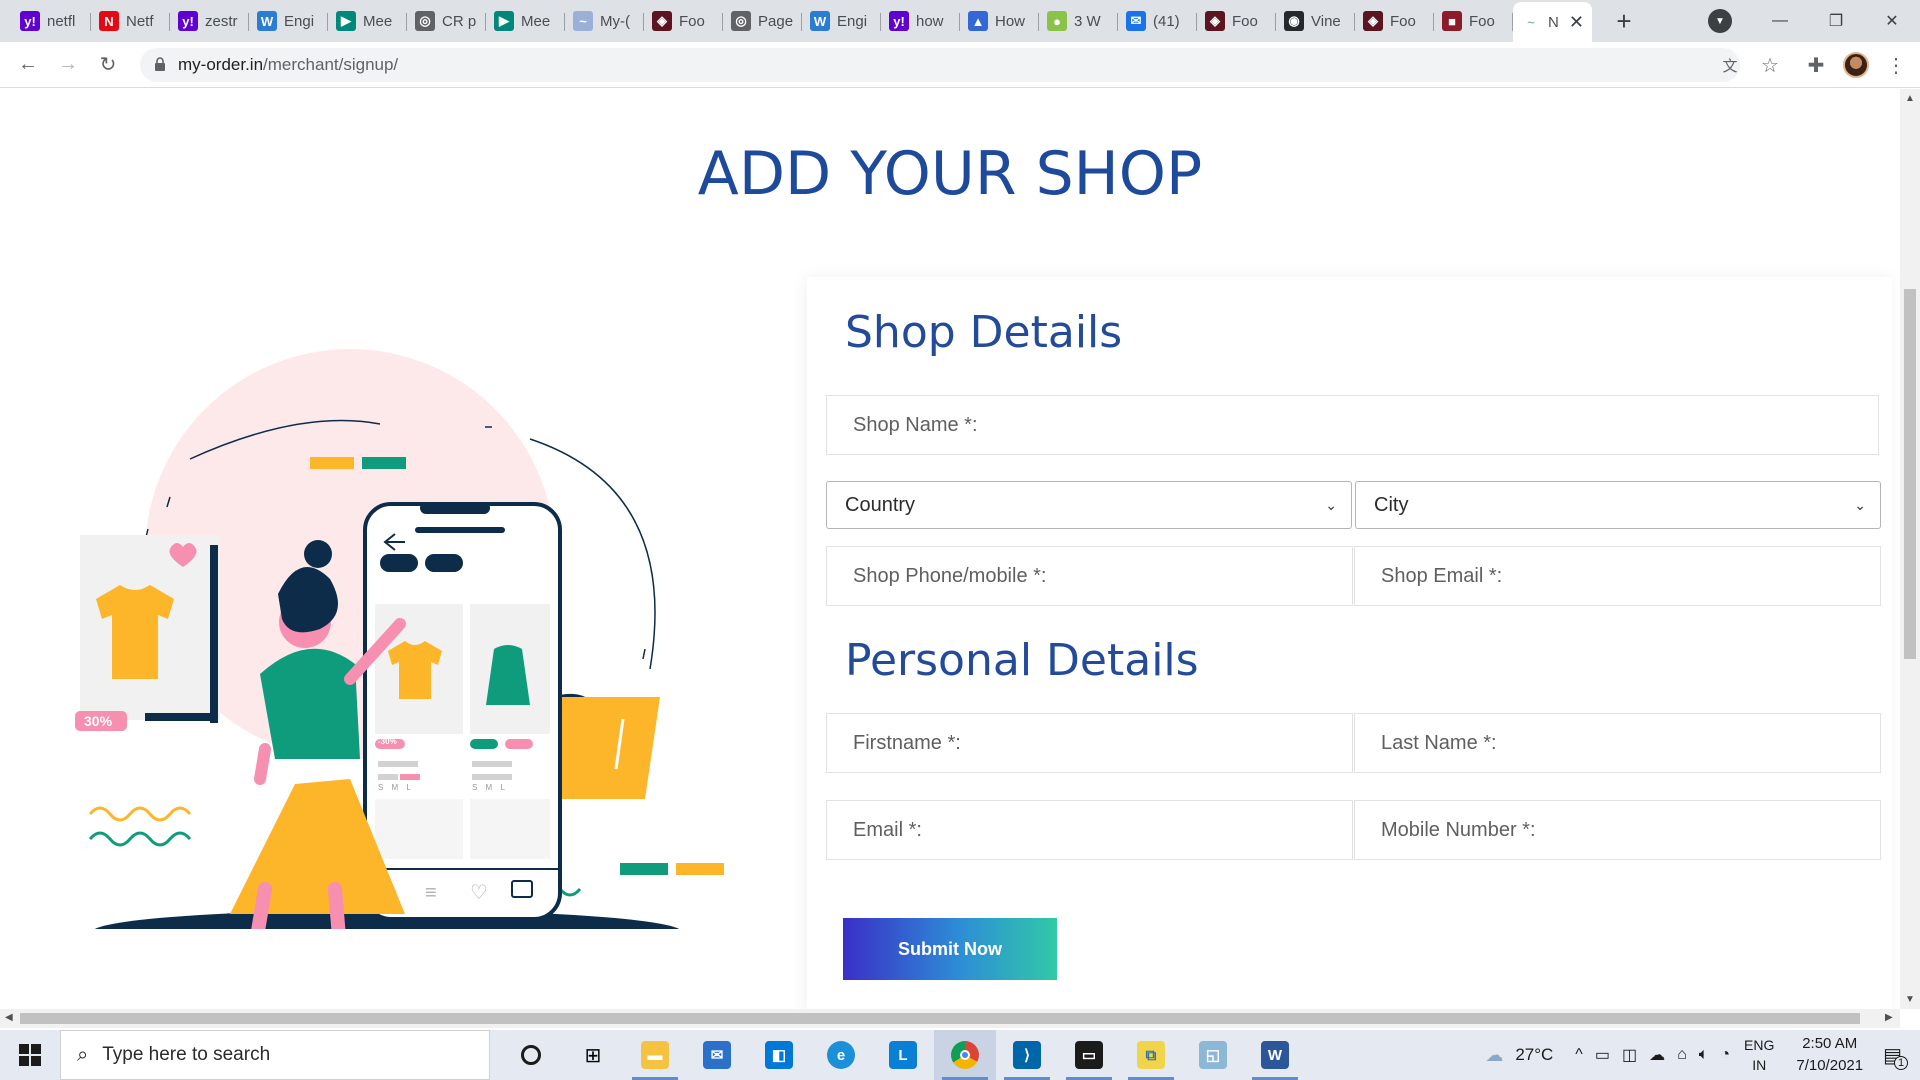  I want to click on word-icon: W, so click(1275, 1055).